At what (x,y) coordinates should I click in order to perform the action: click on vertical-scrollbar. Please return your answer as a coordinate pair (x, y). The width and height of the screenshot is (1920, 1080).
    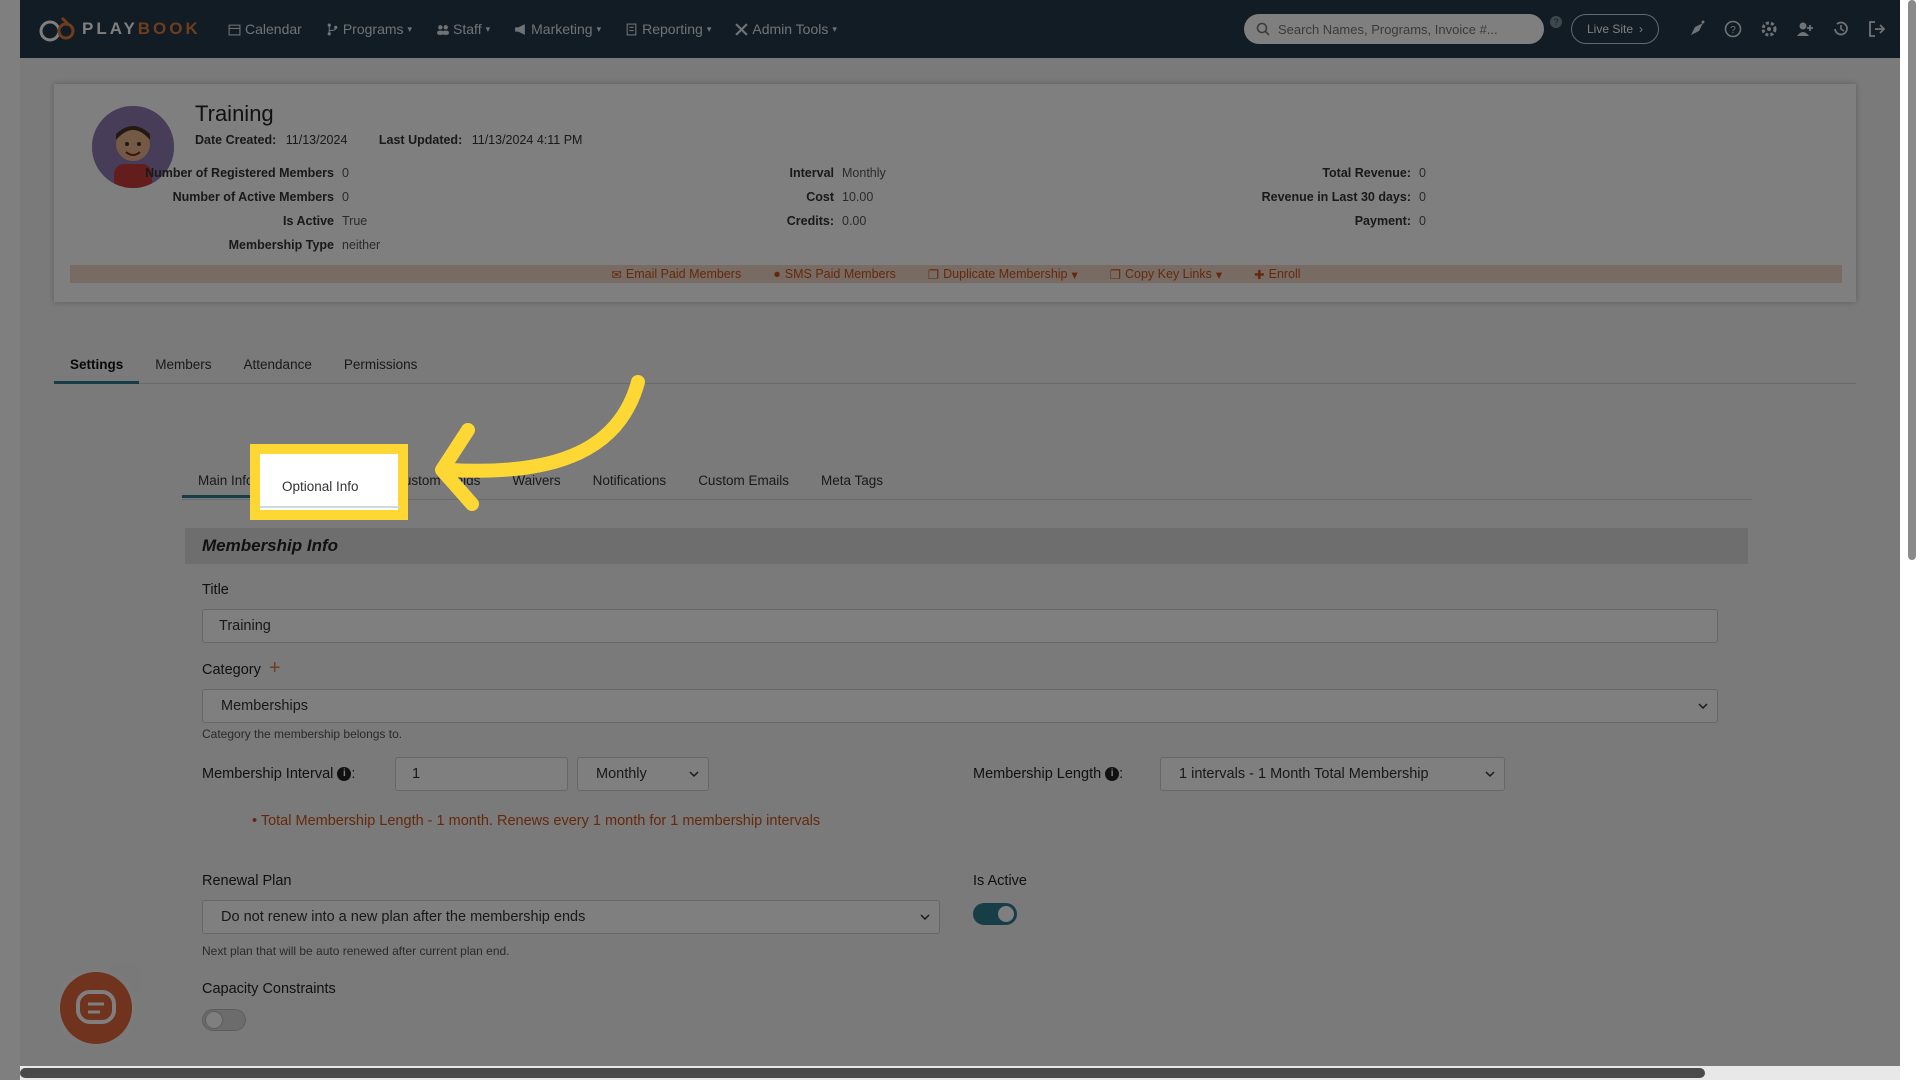
    Looking at the image, I should click on (1910, 540).